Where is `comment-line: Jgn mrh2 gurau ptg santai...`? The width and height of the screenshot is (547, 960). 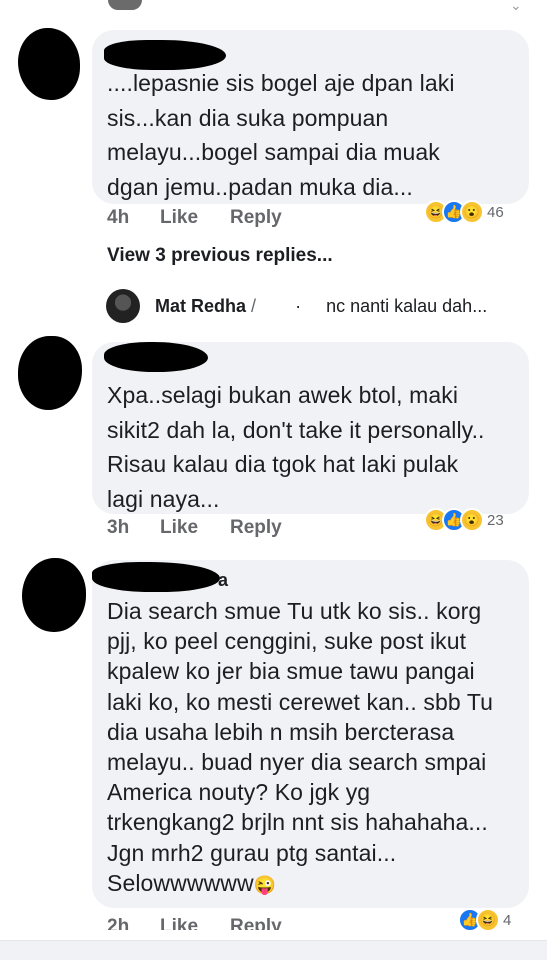 comment-line: Jgn mrh2 gurau ptg santai... is located at coordinates (252, 852).